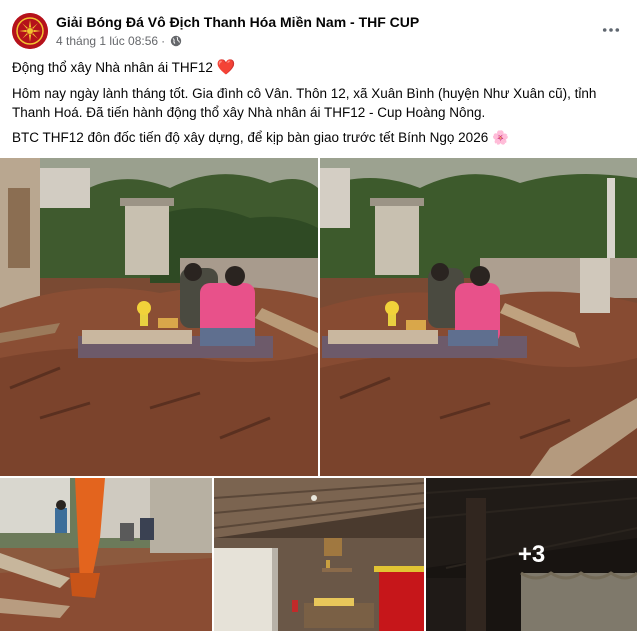 Image resolution: width=637 pixels, height=631 pixels. Describe the element at coordinates (226, 67) in the screenshot. I see `heart-icon: ❤️` at that location.